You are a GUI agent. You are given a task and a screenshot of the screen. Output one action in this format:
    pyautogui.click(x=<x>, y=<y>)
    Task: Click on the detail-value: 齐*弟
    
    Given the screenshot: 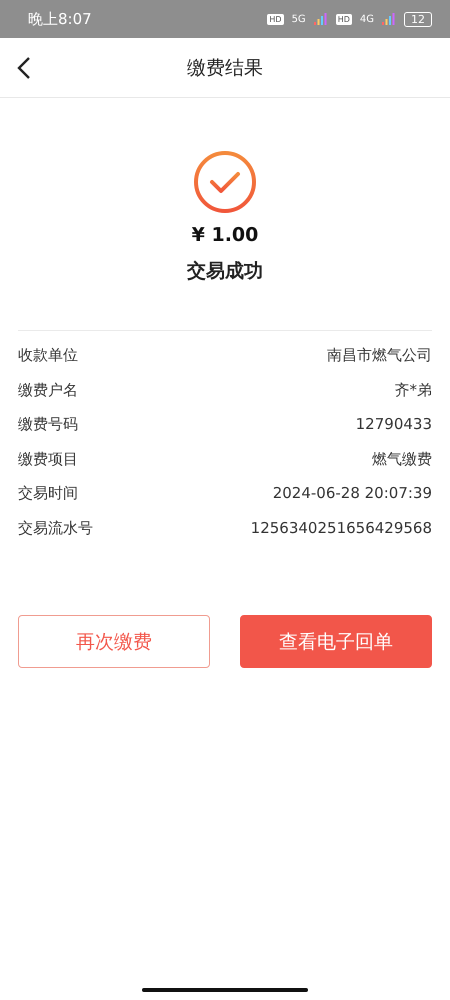 What is the action you would take?
    pyautogui.click(x=413, y=390)
    